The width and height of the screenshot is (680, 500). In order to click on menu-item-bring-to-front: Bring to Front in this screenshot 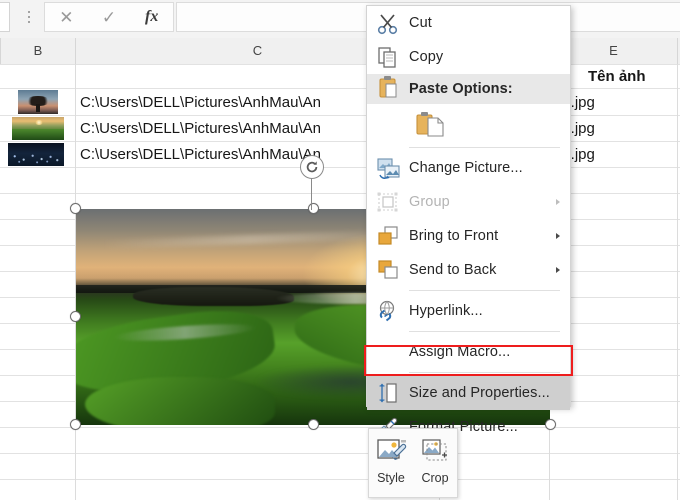, I will do `click(468, 236)`.